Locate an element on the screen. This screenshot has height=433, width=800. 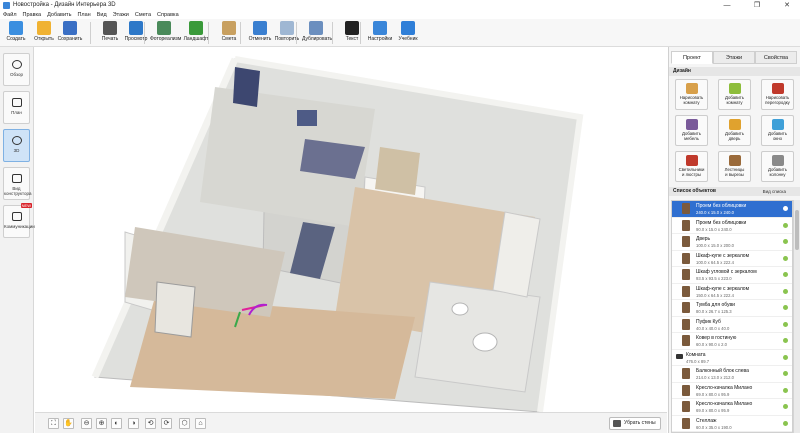
remove-walls-button: Убрать стены is located at coordinates (635, 423).